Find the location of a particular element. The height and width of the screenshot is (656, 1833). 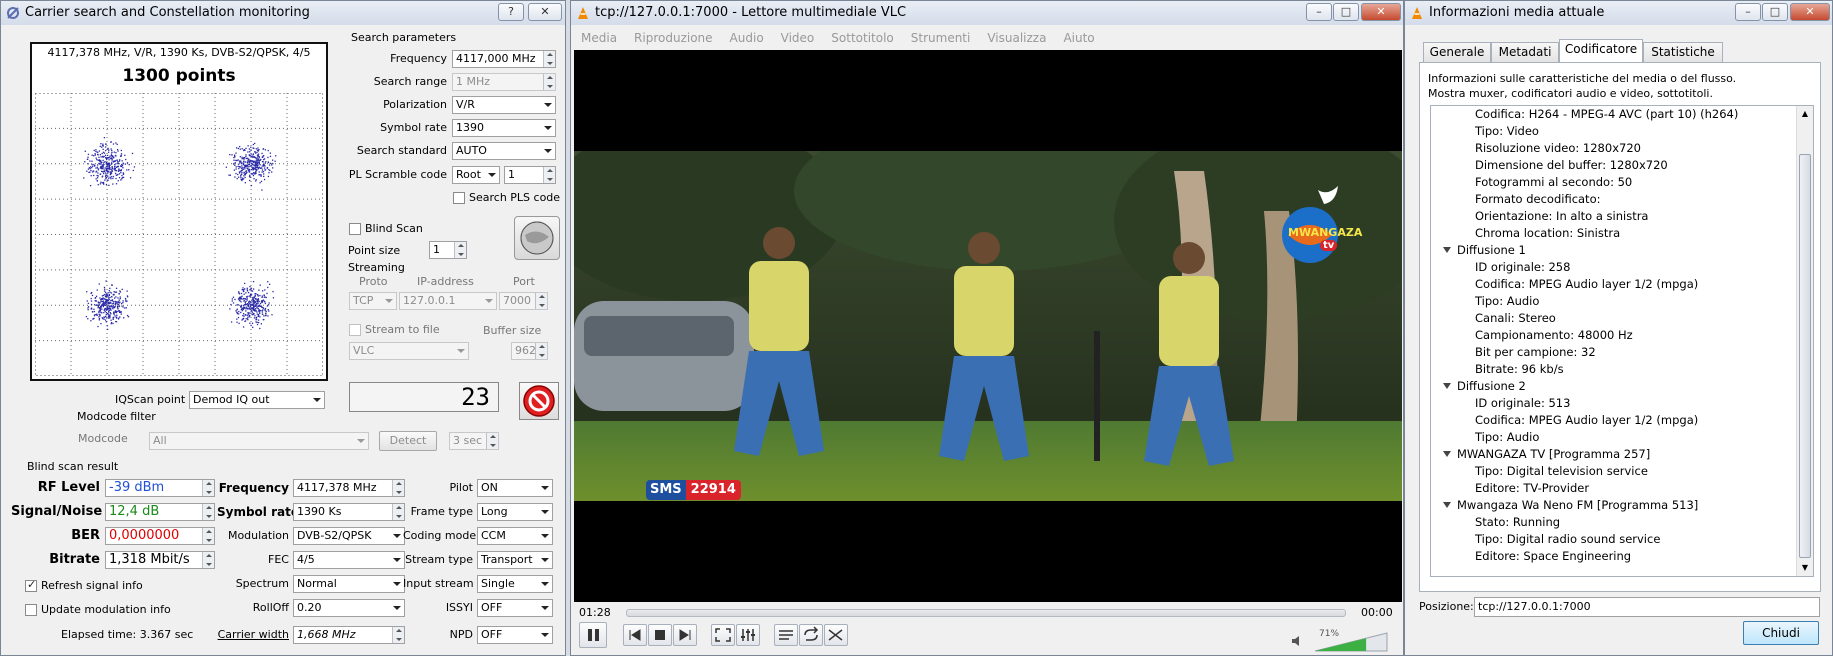

search-standard-select: AUTO is located at coordinates (504, 151).